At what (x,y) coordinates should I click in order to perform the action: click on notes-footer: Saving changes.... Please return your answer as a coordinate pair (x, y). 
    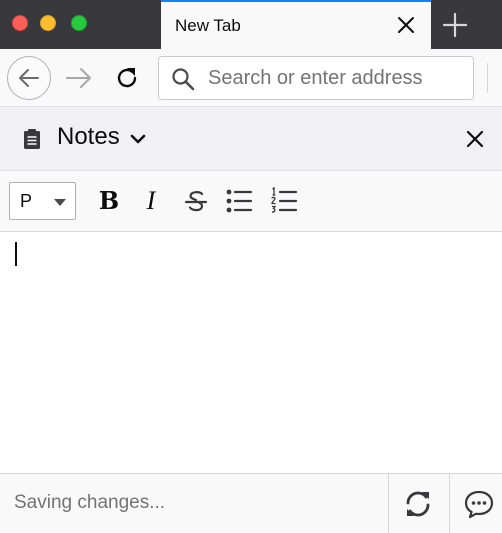
    Looking at the image, I should click on (251, 503).